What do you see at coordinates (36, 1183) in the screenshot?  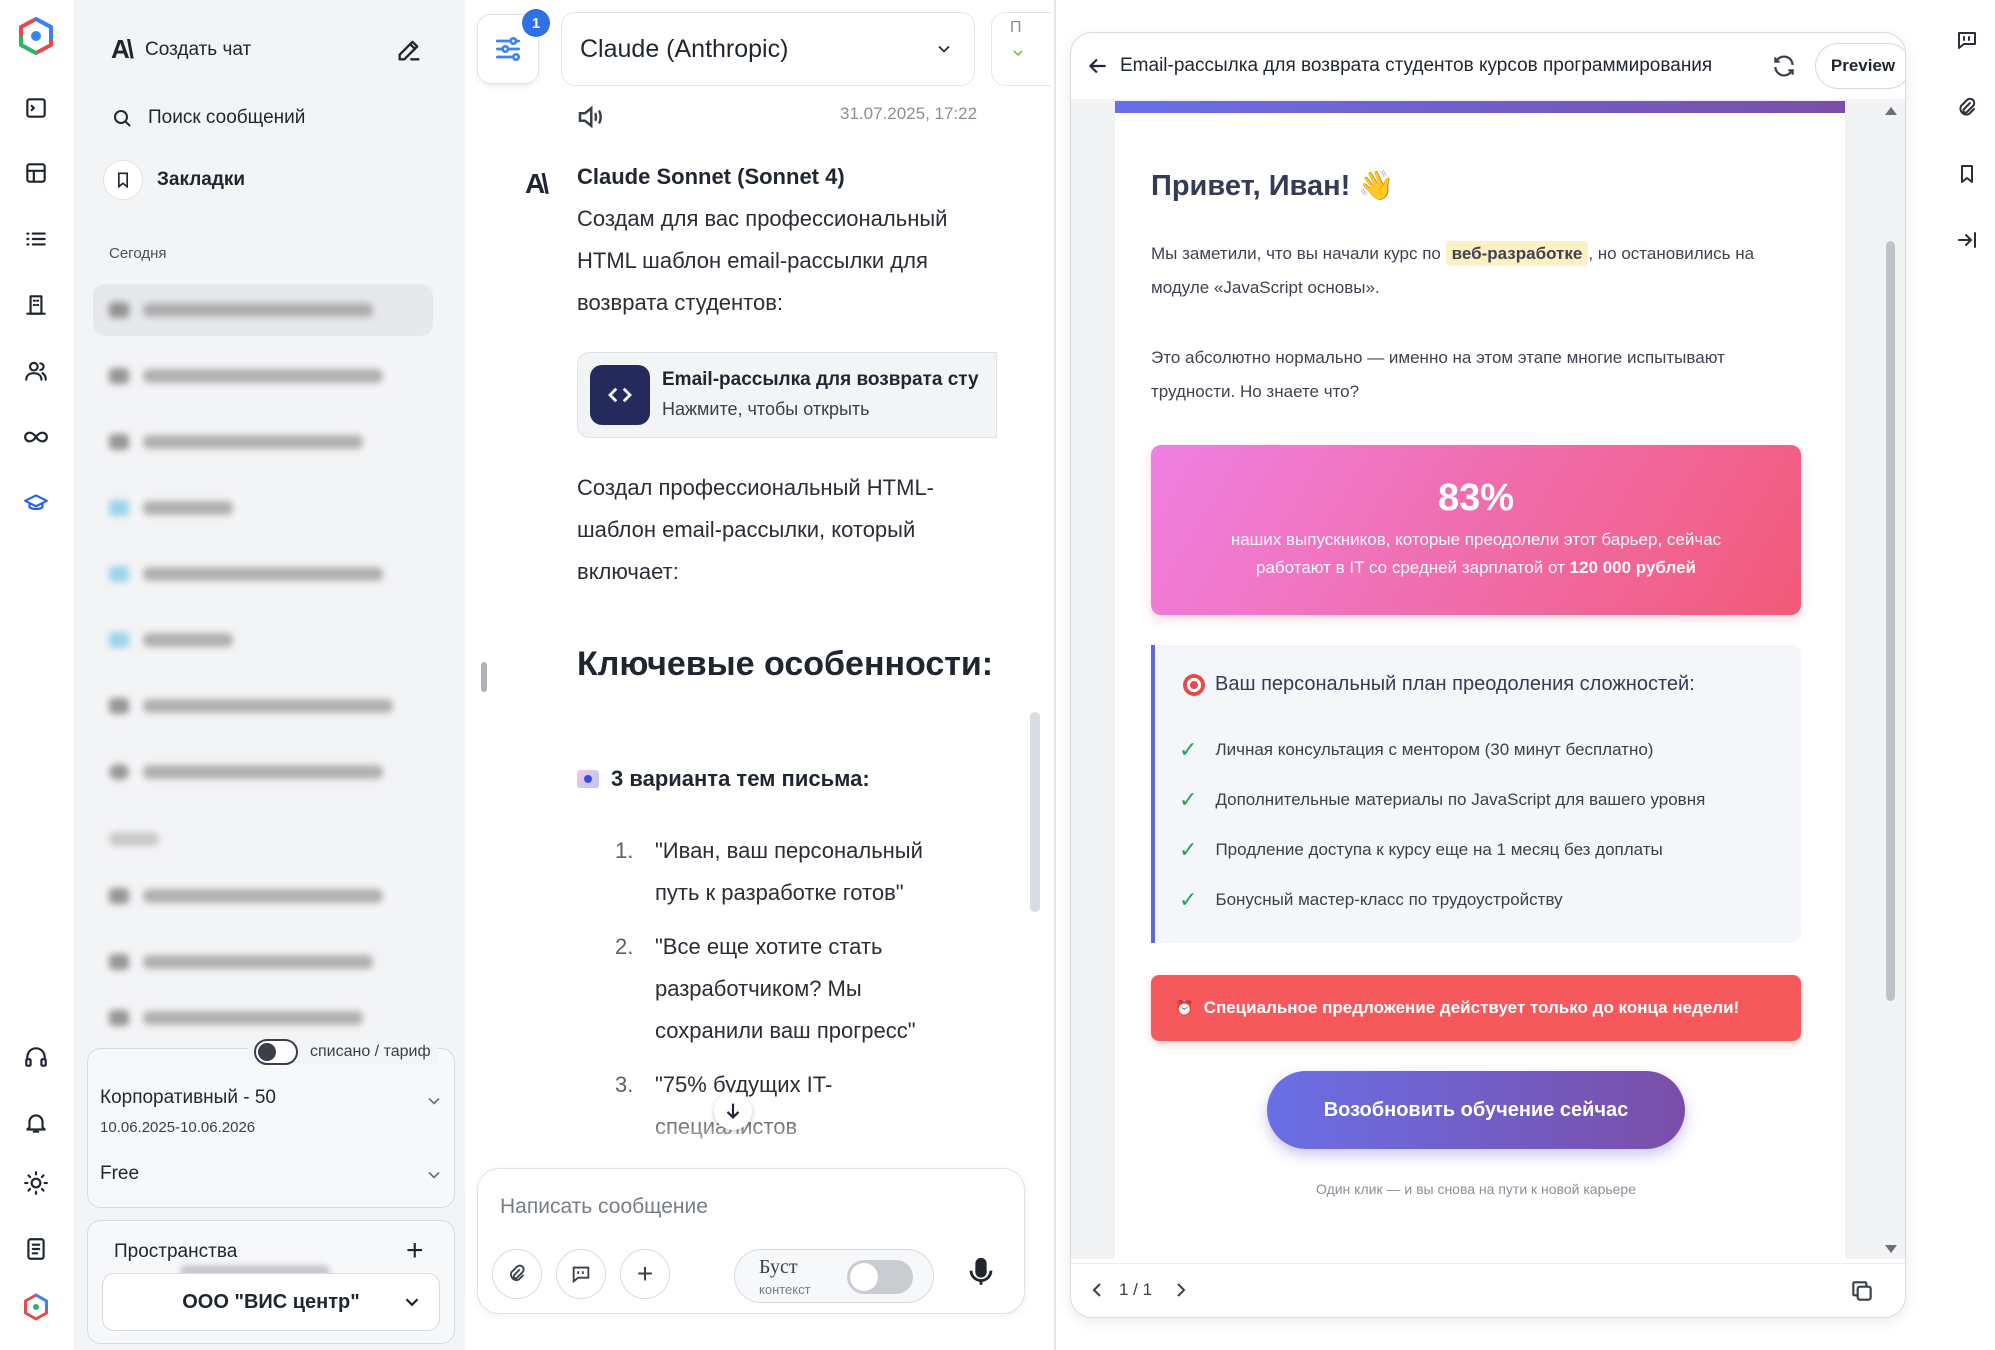 I see `sun-icon` at bounding box center [36, 1183].